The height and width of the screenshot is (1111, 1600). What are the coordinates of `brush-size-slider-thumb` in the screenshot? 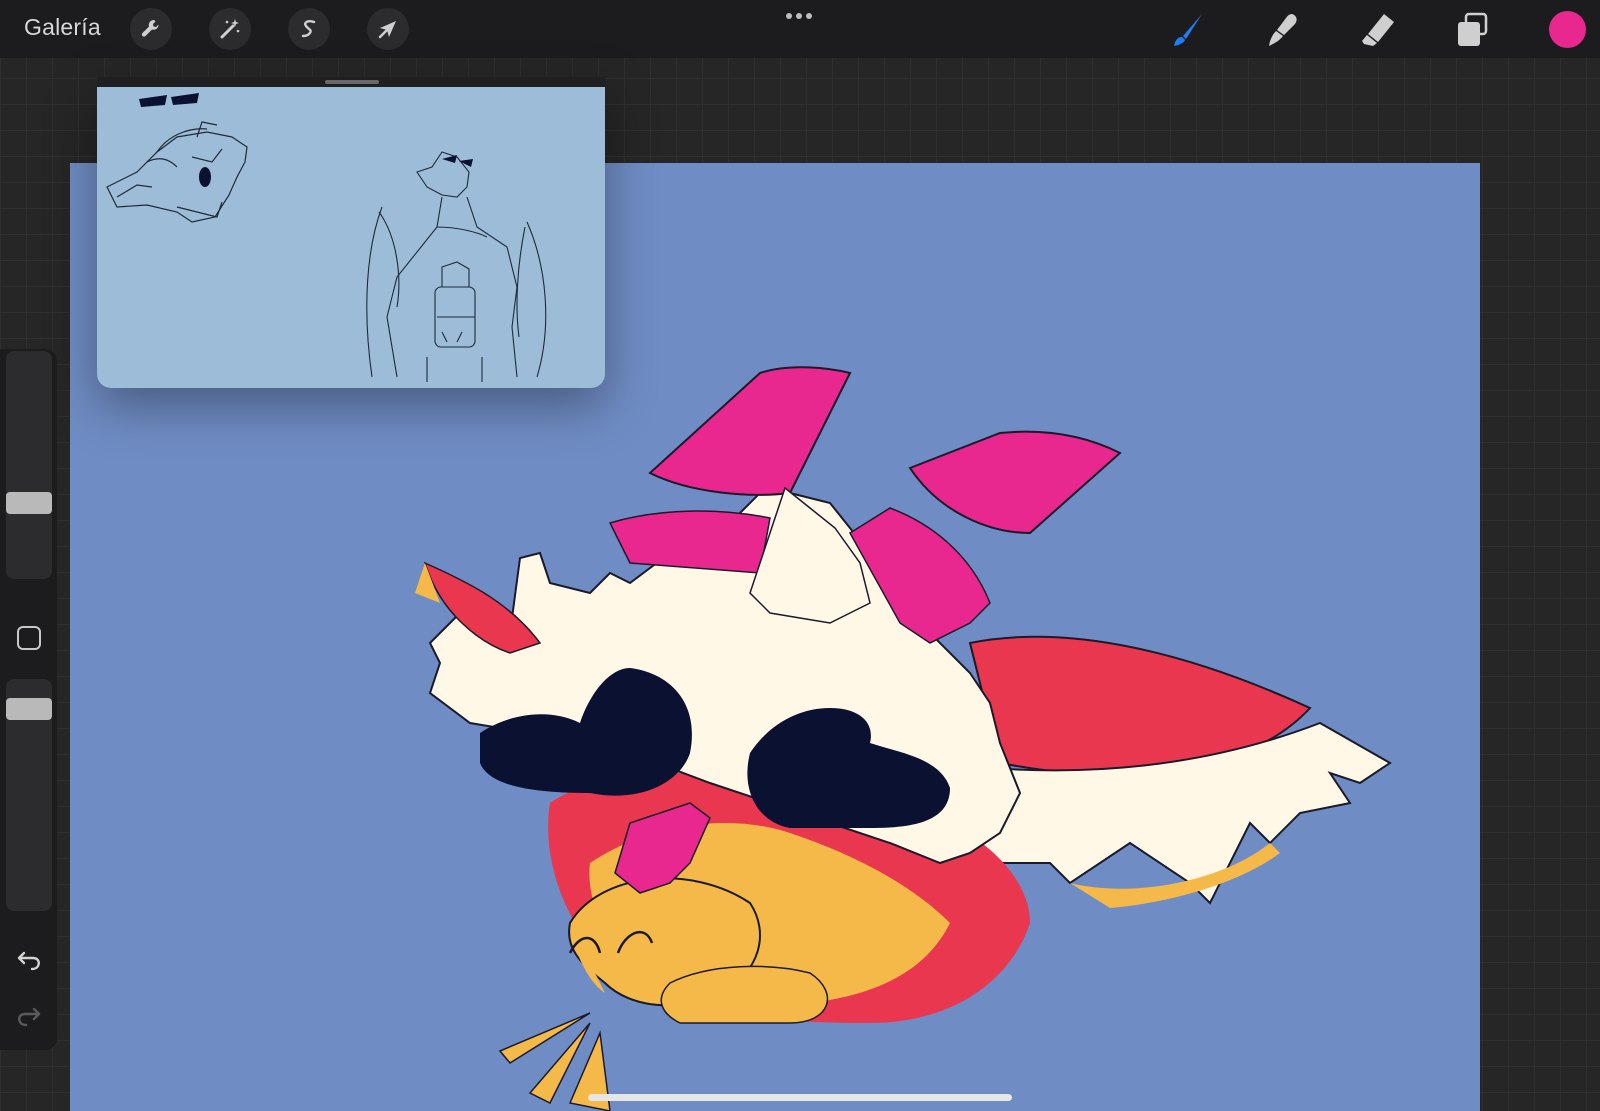 It's located at (29, 503).